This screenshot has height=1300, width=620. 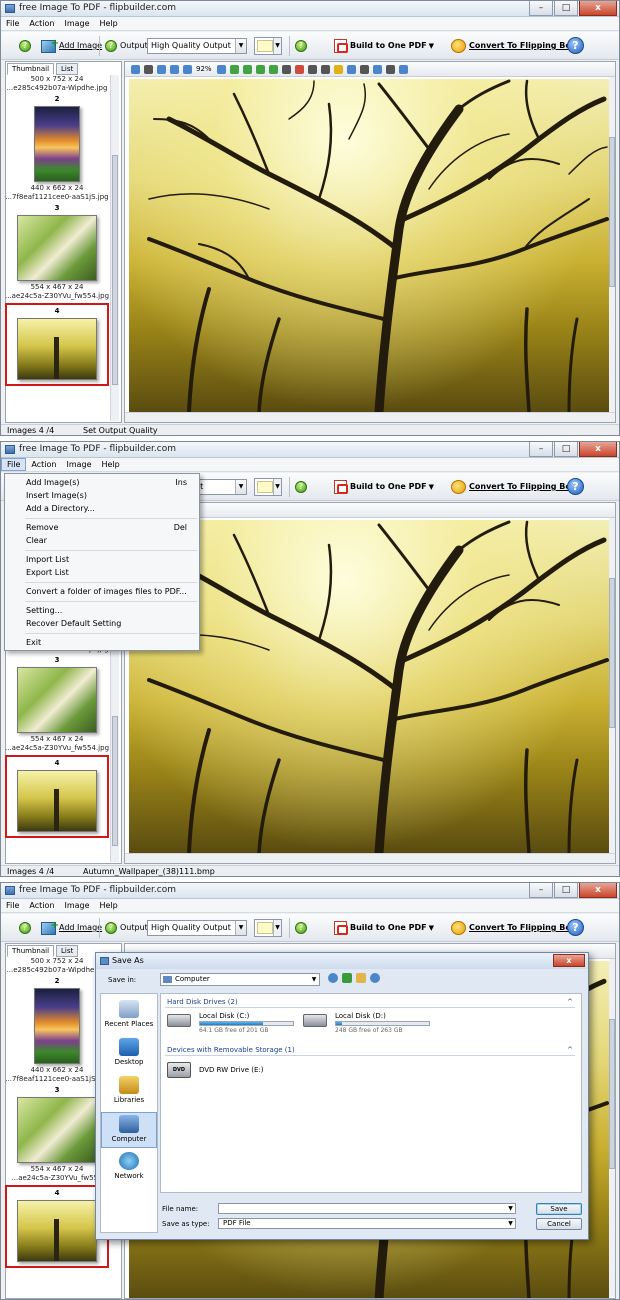 What do you see at coordinates (102, 540) in the screenshot?
I see `menu-clear: Clear` at bounding box center [102, 540].